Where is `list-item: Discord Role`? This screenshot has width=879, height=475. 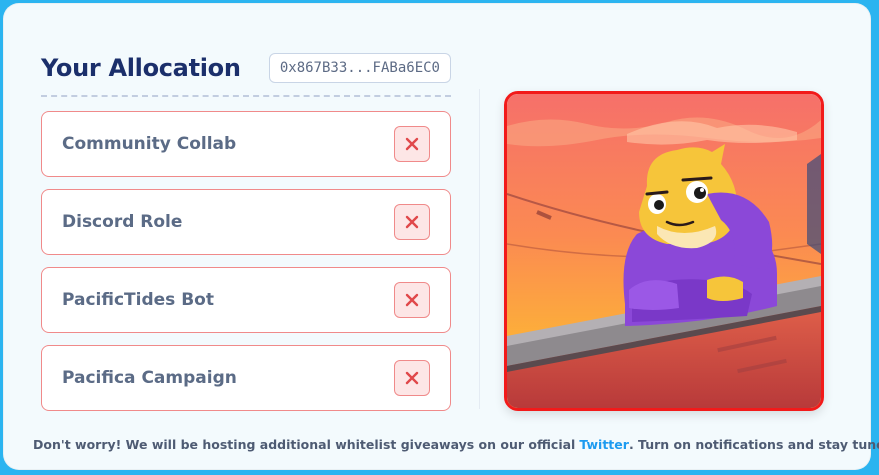
list-item: Discord Role is located at coordinates (246, 222).